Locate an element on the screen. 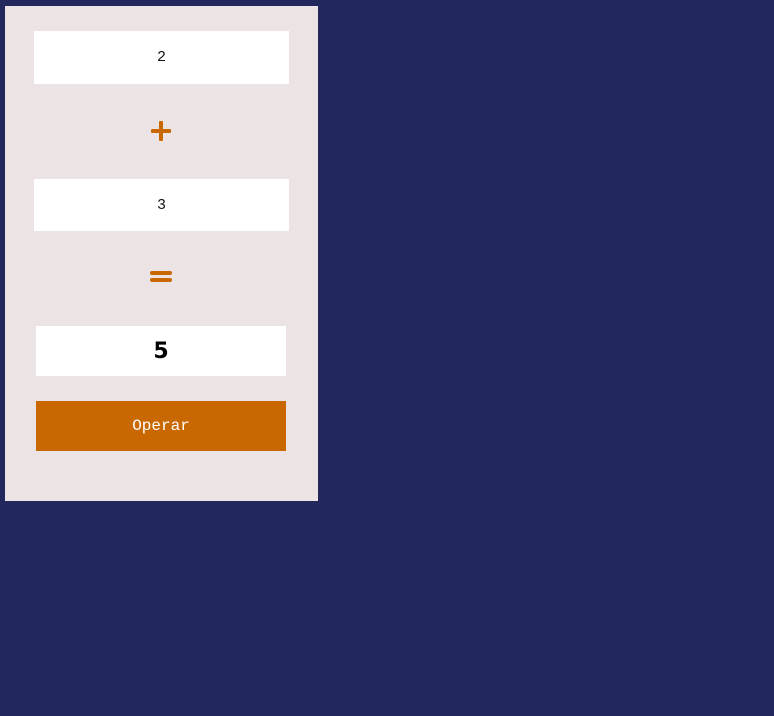 Image resolution: width=774 pixels, height=716 pixels. operand-b-input is located at coordinates (161, 205).